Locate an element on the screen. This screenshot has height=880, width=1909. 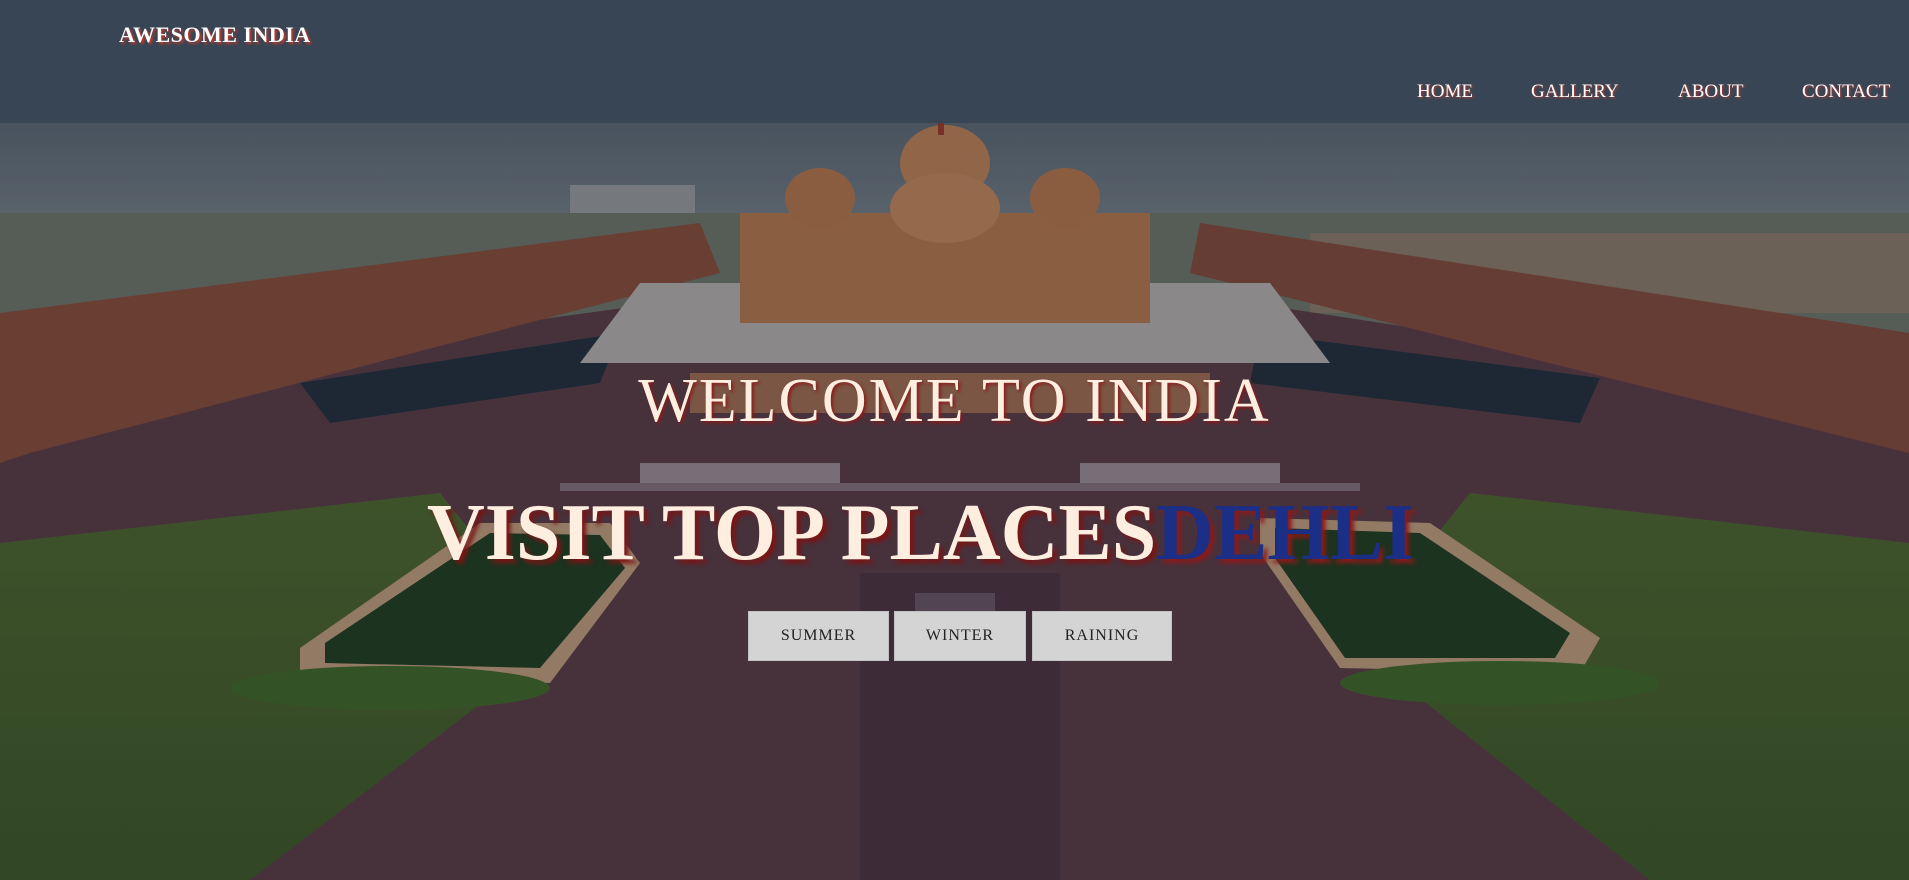
top-navbar: AWESOME INDIA HOME GALLERY ABOUT CONTACT is located at coordinates (954, 61).